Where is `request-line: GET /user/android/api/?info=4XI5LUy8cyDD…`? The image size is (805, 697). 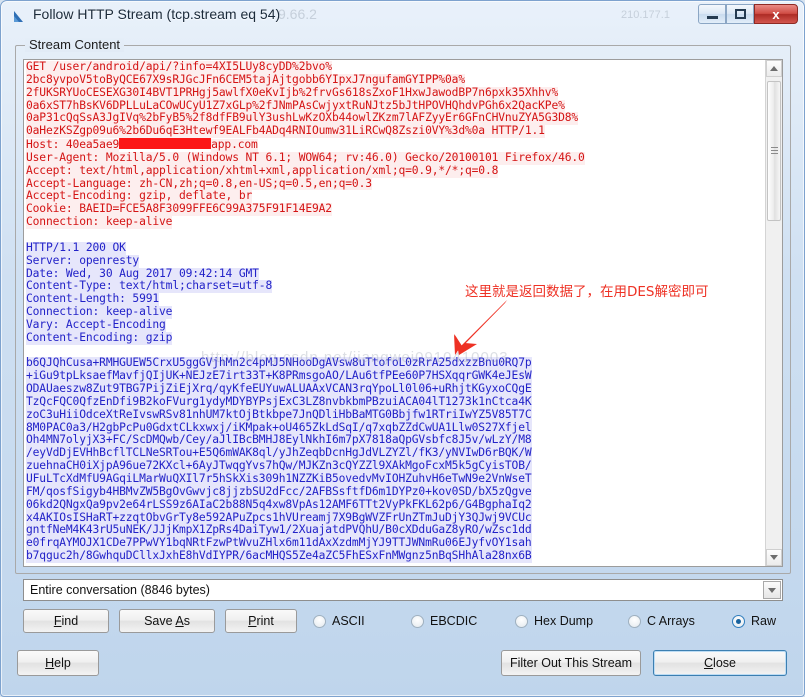
request-line: GET /user/android/api/?info=4XI5LUy8cyDD… is located at coordinates (179, 67).